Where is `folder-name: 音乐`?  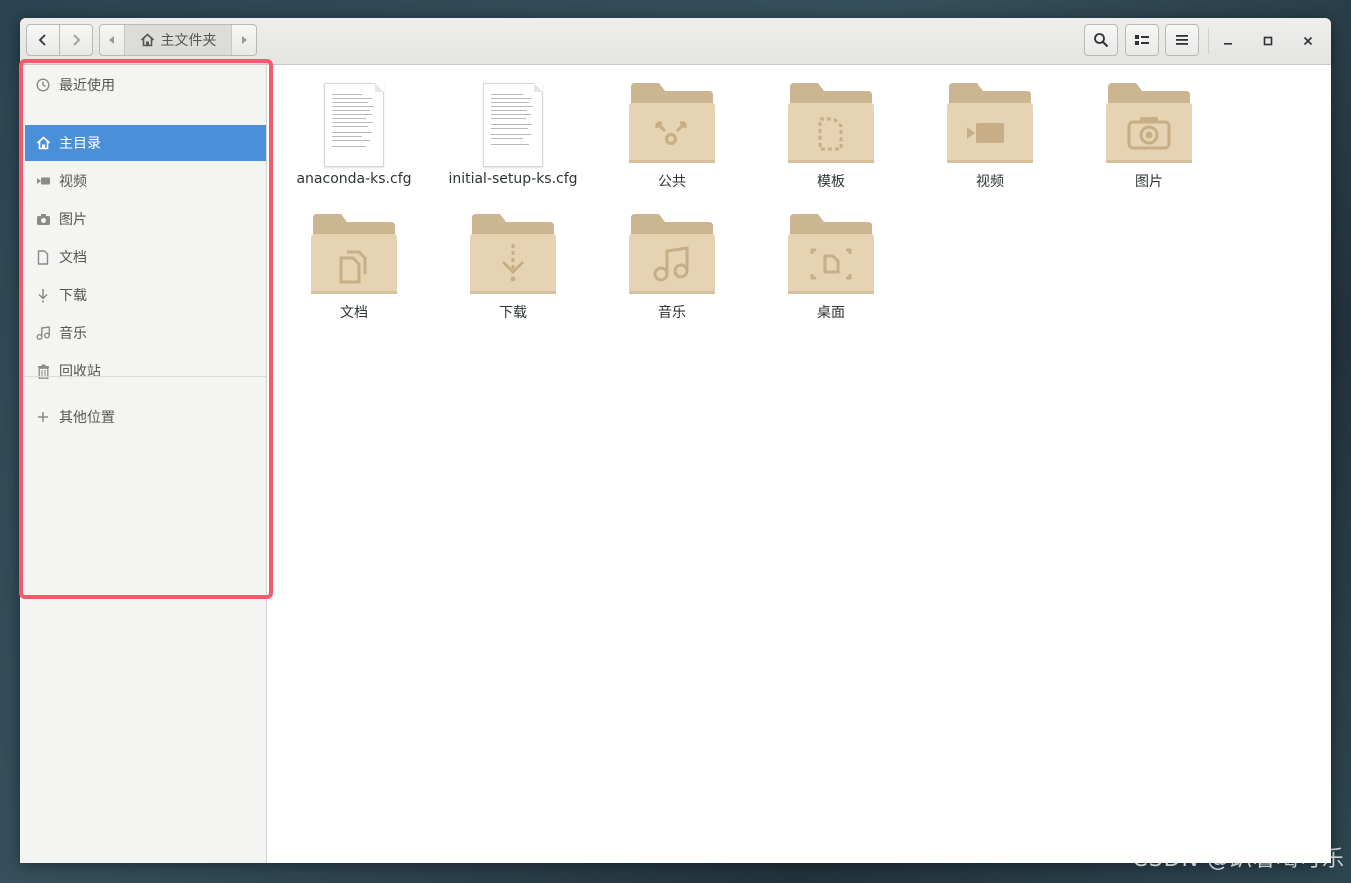
folder-name: 音乐 is located at coordinates (672, 313).